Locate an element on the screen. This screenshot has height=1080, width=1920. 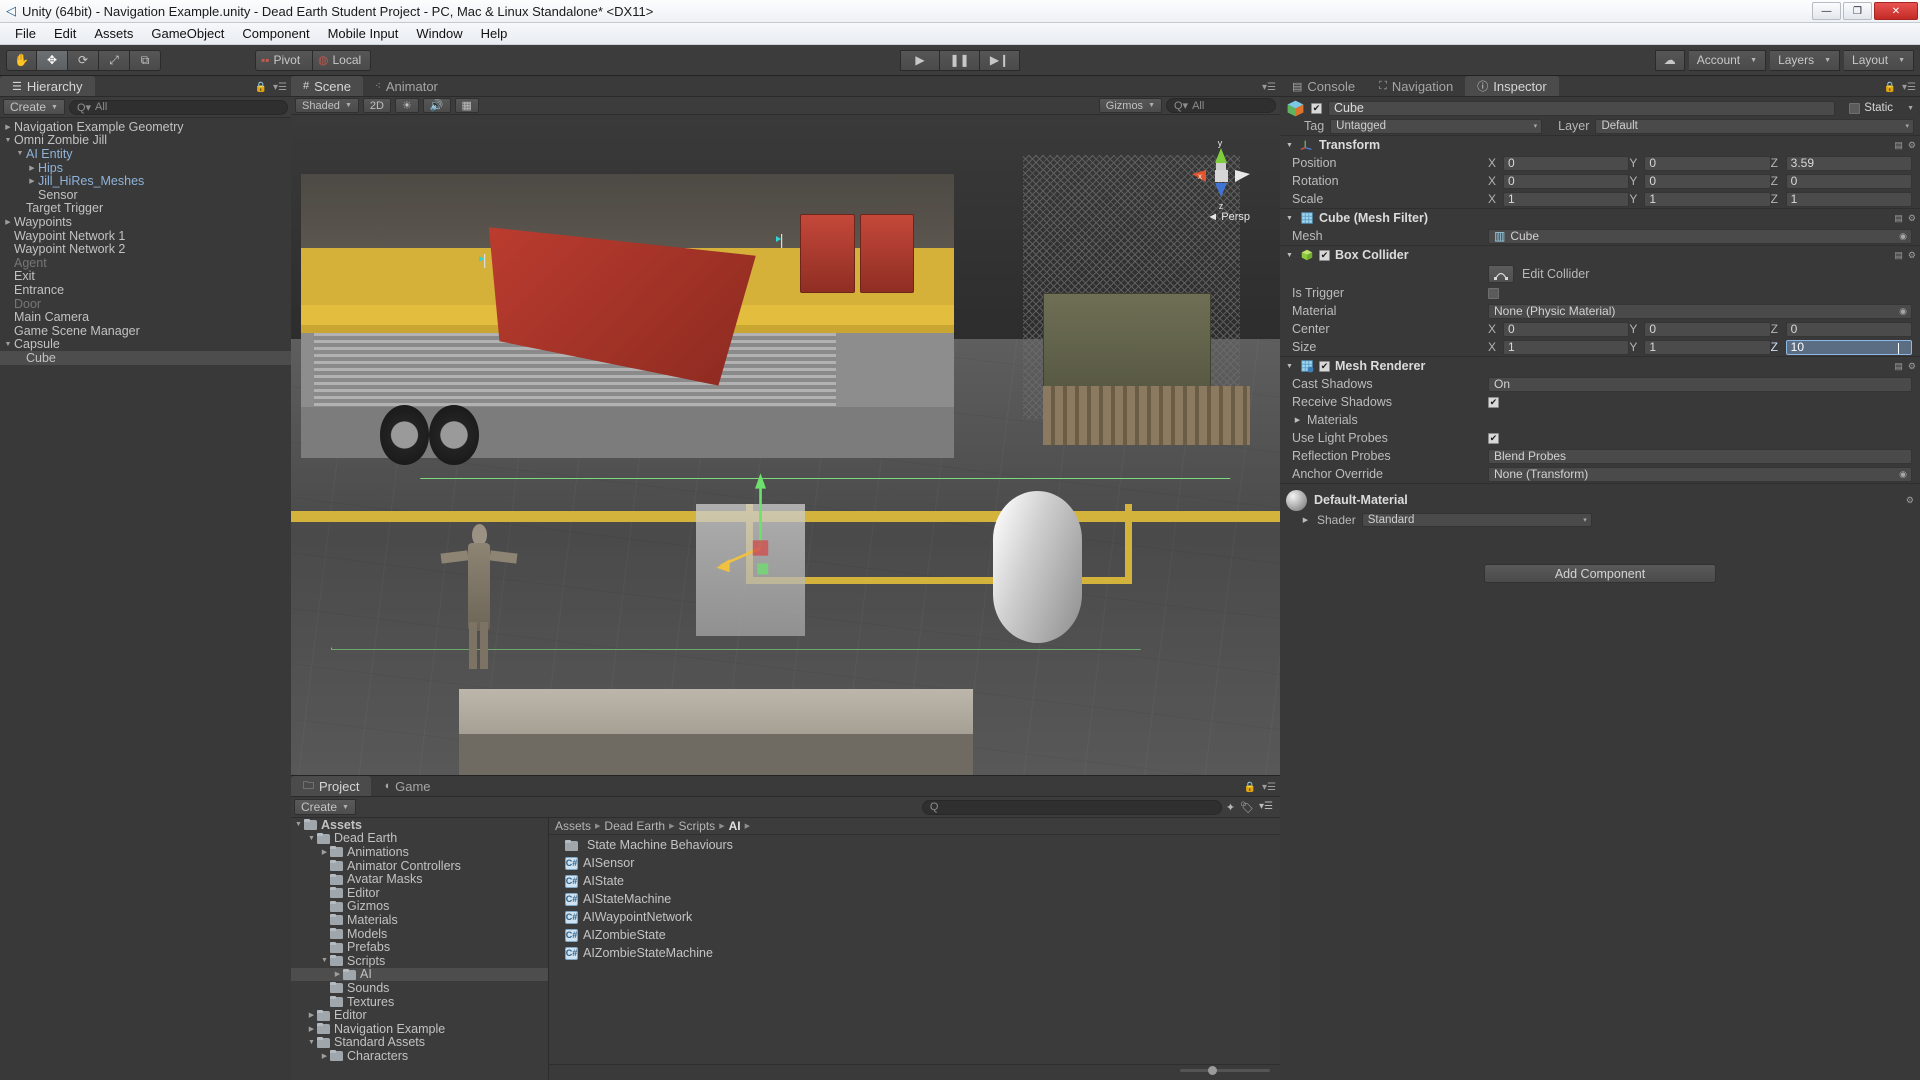
object-active-checkbox: ✔ is located at coordinates (1316, 108).